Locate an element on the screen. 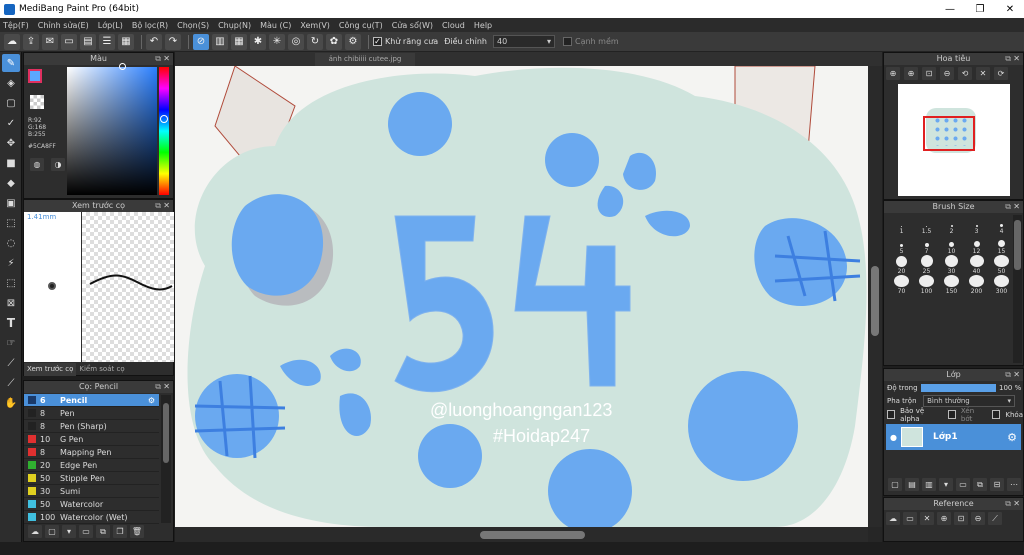 The height and width of the screenshot is (555, 1024). brush-size-option: 30 is located at coordinates (951, 265).